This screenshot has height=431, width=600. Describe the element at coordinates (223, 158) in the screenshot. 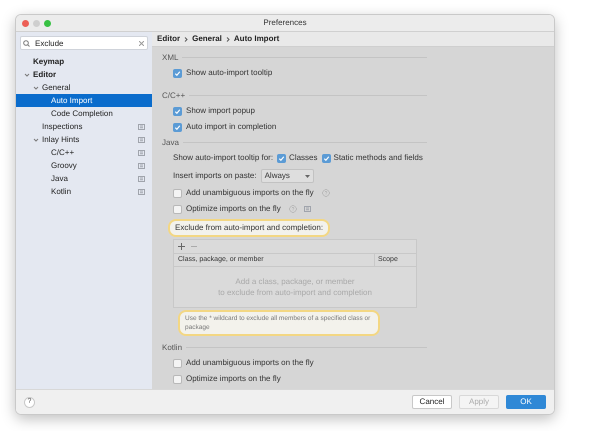

I see `option-label: Show auto-import tooltip for:` at that location.